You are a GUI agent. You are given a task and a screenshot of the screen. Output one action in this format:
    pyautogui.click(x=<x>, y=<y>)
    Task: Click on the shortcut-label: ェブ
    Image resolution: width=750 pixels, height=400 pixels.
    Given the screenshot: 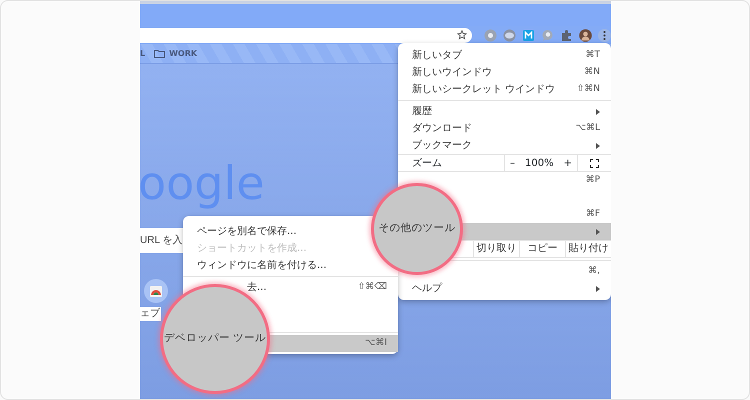 What is the action you would take?
    pyautogui.click(x=150, y=314)
    